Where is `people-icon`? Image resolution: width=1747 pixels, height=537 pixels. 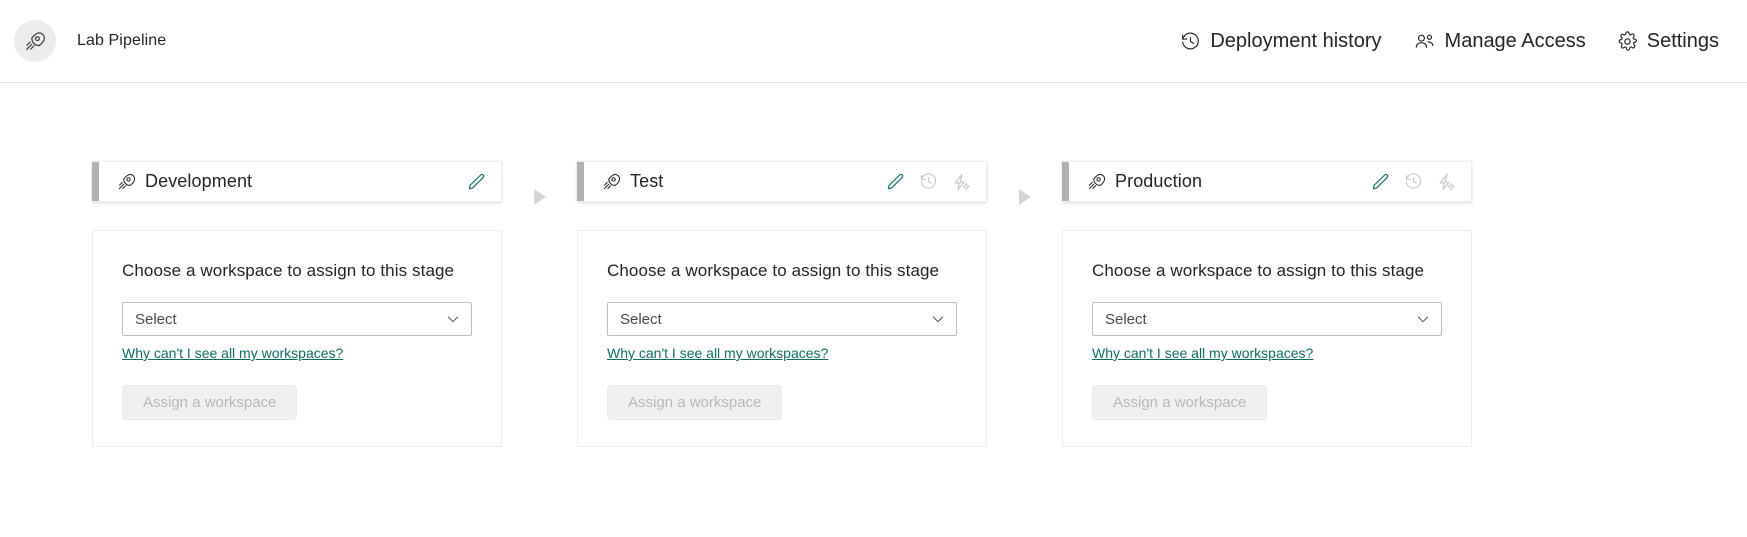 people-icon is located at coordinates (1424, 41).